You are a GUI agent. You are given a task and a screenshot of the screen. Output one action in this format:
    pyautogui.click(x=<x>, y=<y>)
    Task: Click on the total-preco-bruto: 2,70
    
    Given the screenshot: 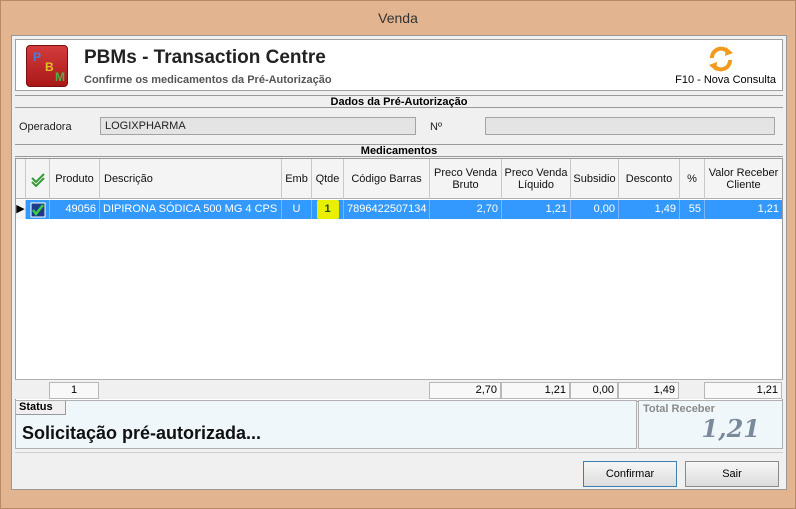 What is the action you would take?
    pyautogui.click(x=465, y=390)
    